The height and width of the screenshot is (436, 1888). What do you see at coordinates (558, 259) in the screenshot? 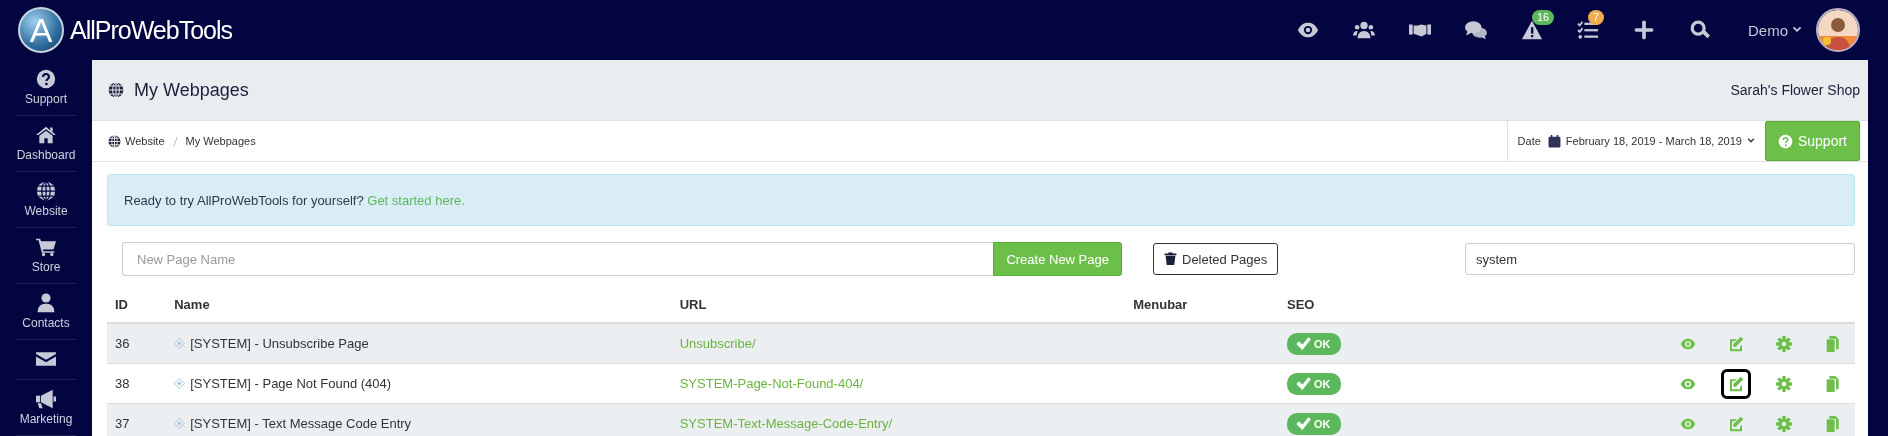
I see `page-name-field: New Page Name` at bounding box center [558, 259].